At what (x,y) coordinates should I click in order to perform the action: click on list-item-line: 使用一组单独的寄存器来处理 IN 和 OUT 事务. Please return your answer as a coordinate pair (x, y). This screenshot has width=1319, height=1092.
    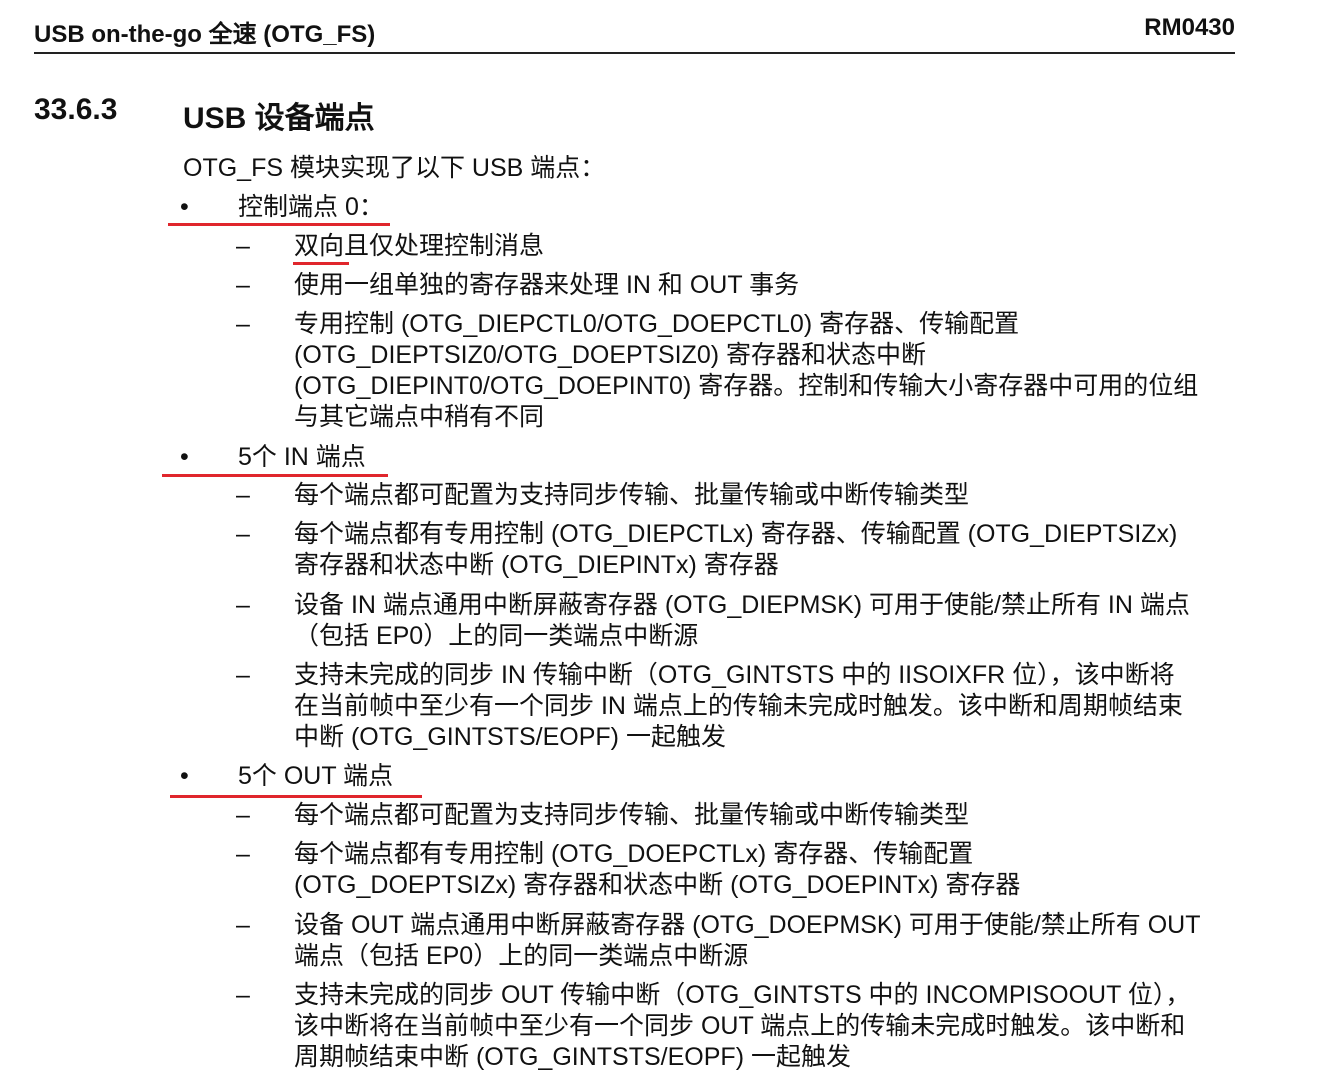
    Looking at the image, I should click on (547, 285).